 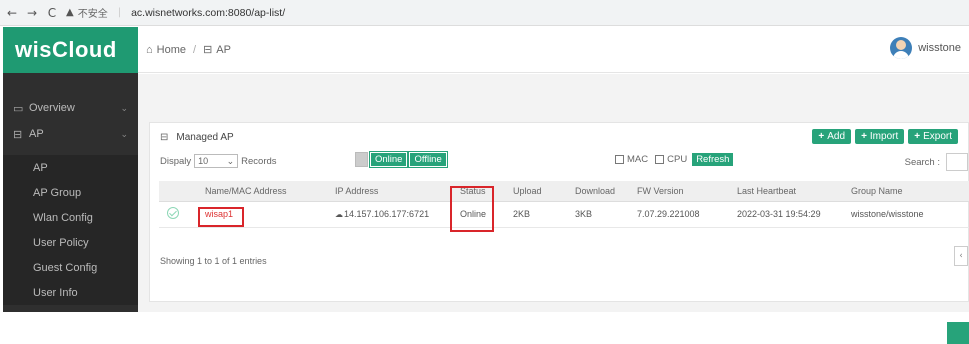 What do you see at coordinates (958, 333) in the screenshot?
I see `pagination-current-button` at bounding box center [958, 333].